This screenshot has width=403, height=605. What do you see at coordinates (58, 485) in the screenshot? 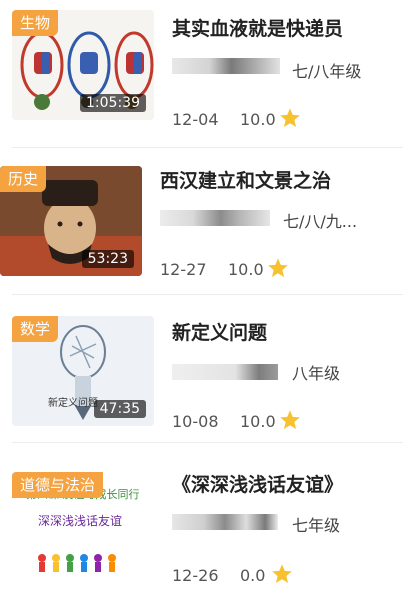
I see `subject-badge: 道德与法治` at bounding box center [58, 485].